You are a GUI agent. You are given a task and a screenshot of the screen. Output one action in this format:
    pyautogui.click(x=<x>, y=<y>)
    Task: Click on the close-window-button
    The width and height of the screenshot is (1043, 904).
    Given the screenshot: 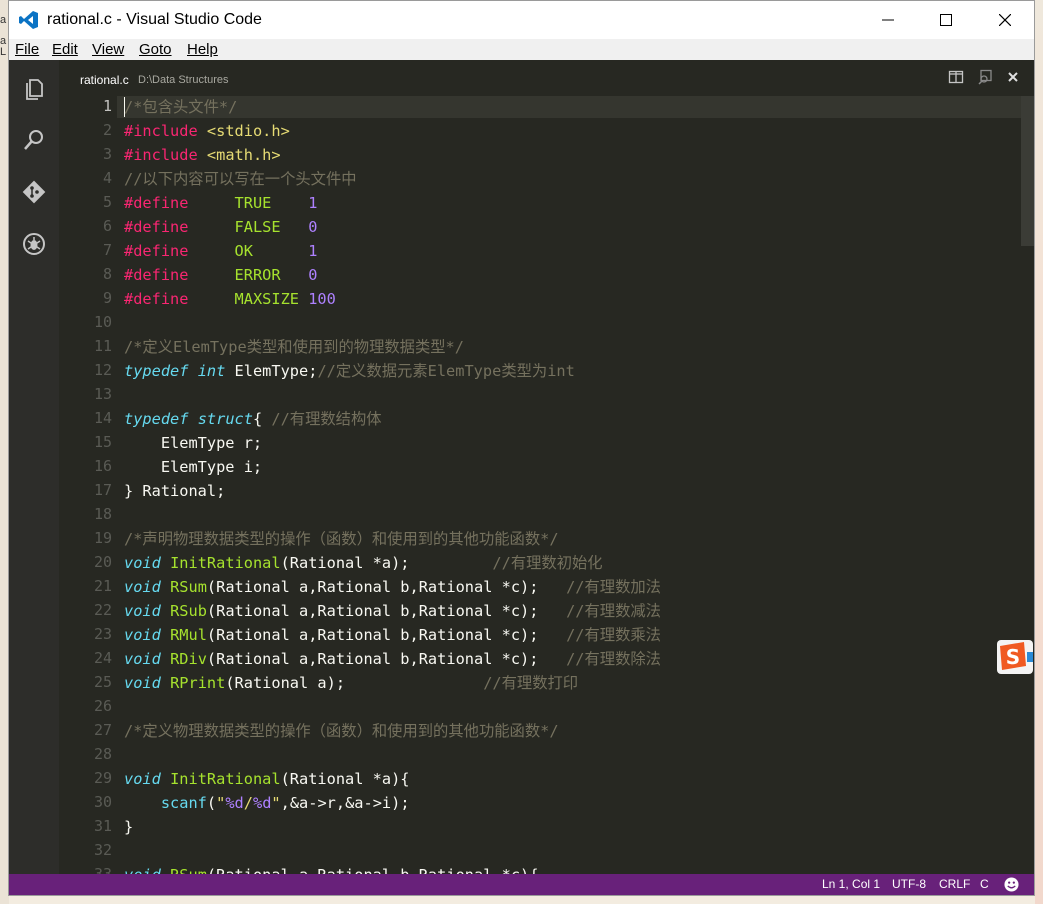 What is the action you would take?
    pyautogui.click(x=1005, y=20)
    